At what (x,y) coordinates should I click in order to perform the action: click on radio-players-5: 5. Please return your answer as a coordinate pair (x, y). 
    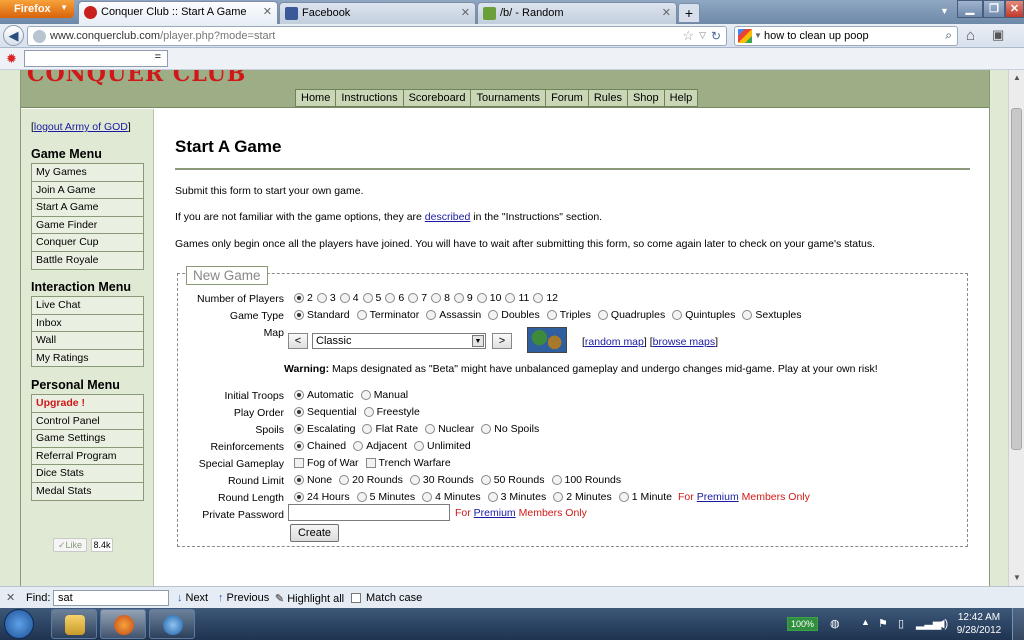
    Looking at the image, I should click on (371, 298).